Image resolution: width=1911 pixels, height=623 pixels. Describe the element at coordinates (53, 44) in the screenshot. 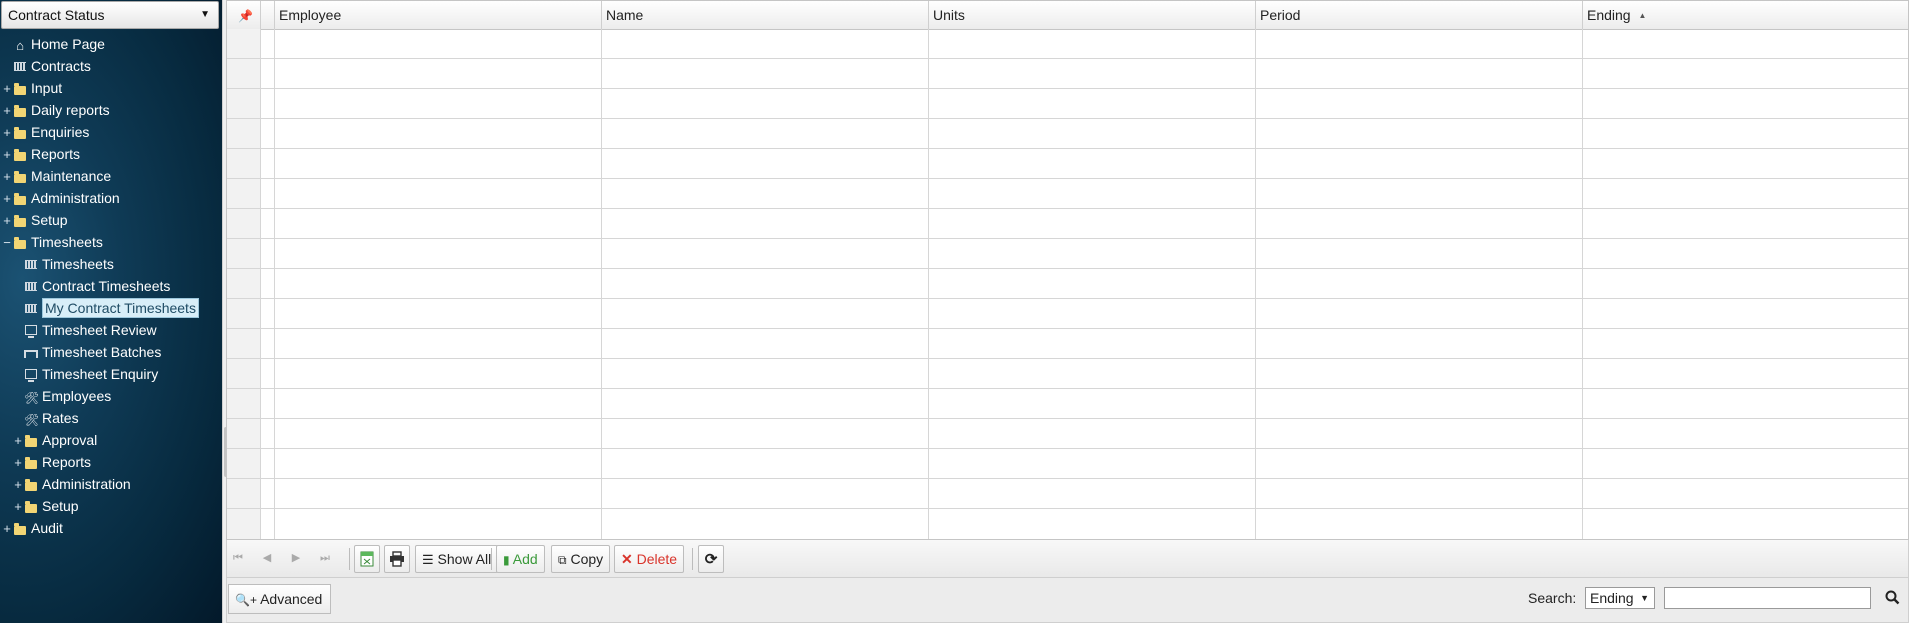

I see `sidebar-item: ⌂ Home Page` at that location.